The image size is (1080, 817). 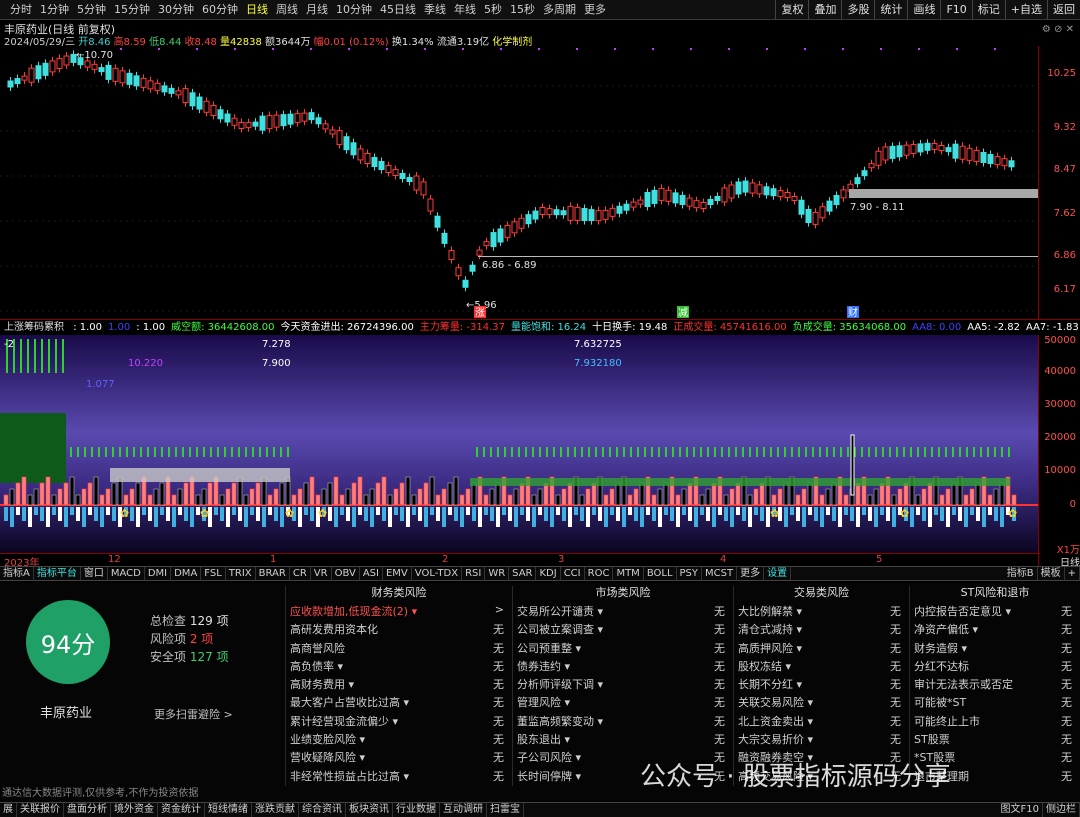 What do you see at coordinates (416, 810) in the screenshot?
I see `status-tab-9: 行业数据` at bounding box center [416, 810].